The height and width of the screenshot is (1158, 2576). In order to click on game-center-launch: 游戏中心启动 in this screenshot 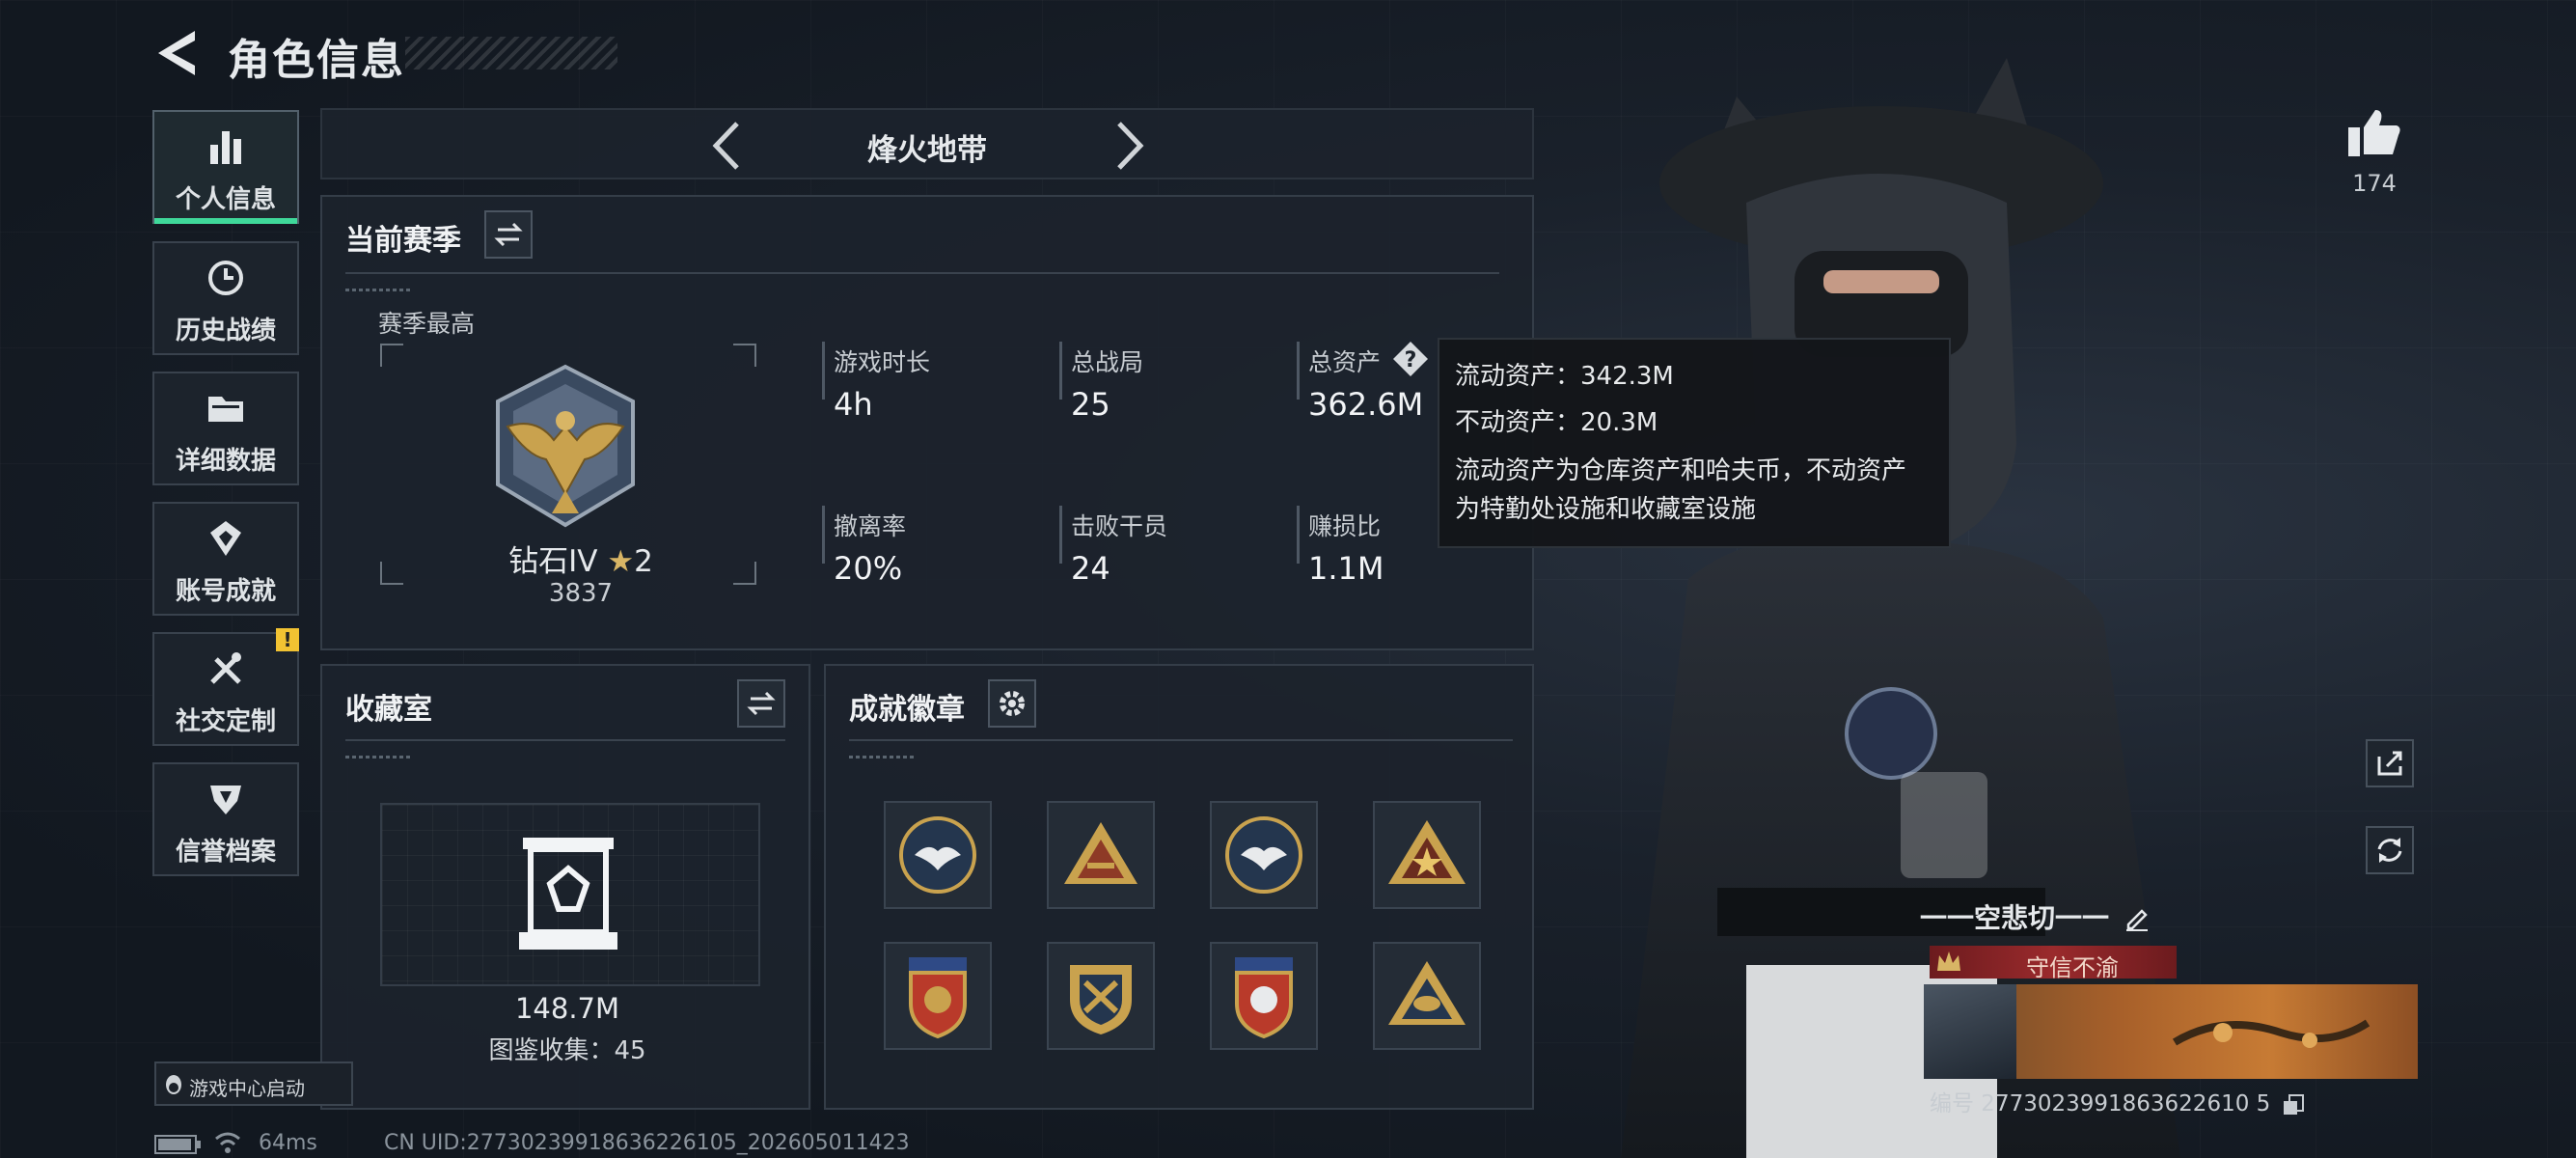, I will do `click(253, 1084)`.